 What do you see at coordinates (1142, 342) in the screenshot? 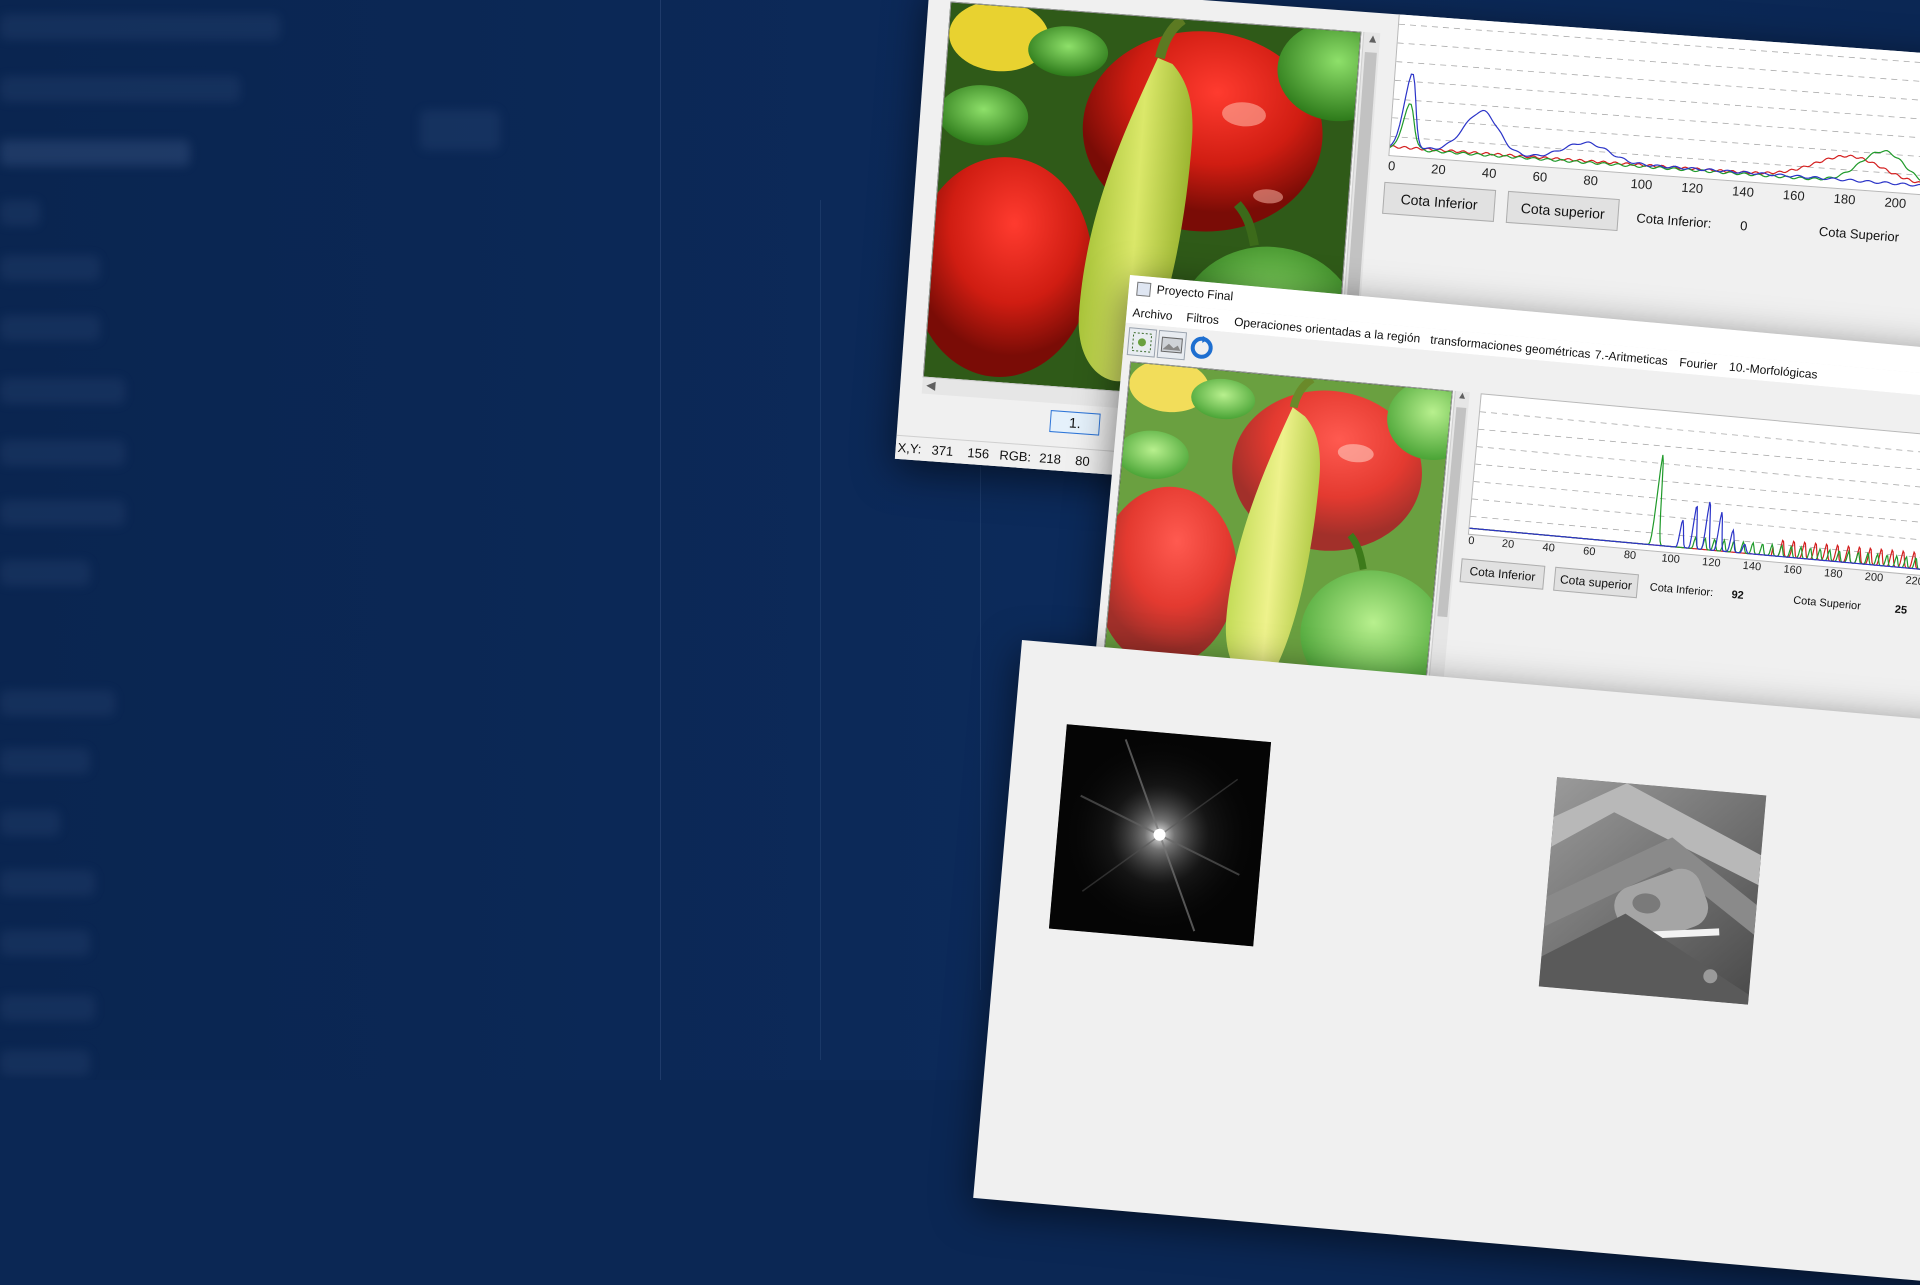
I see `select-tool-icon` at bounding box center [1142, 342].